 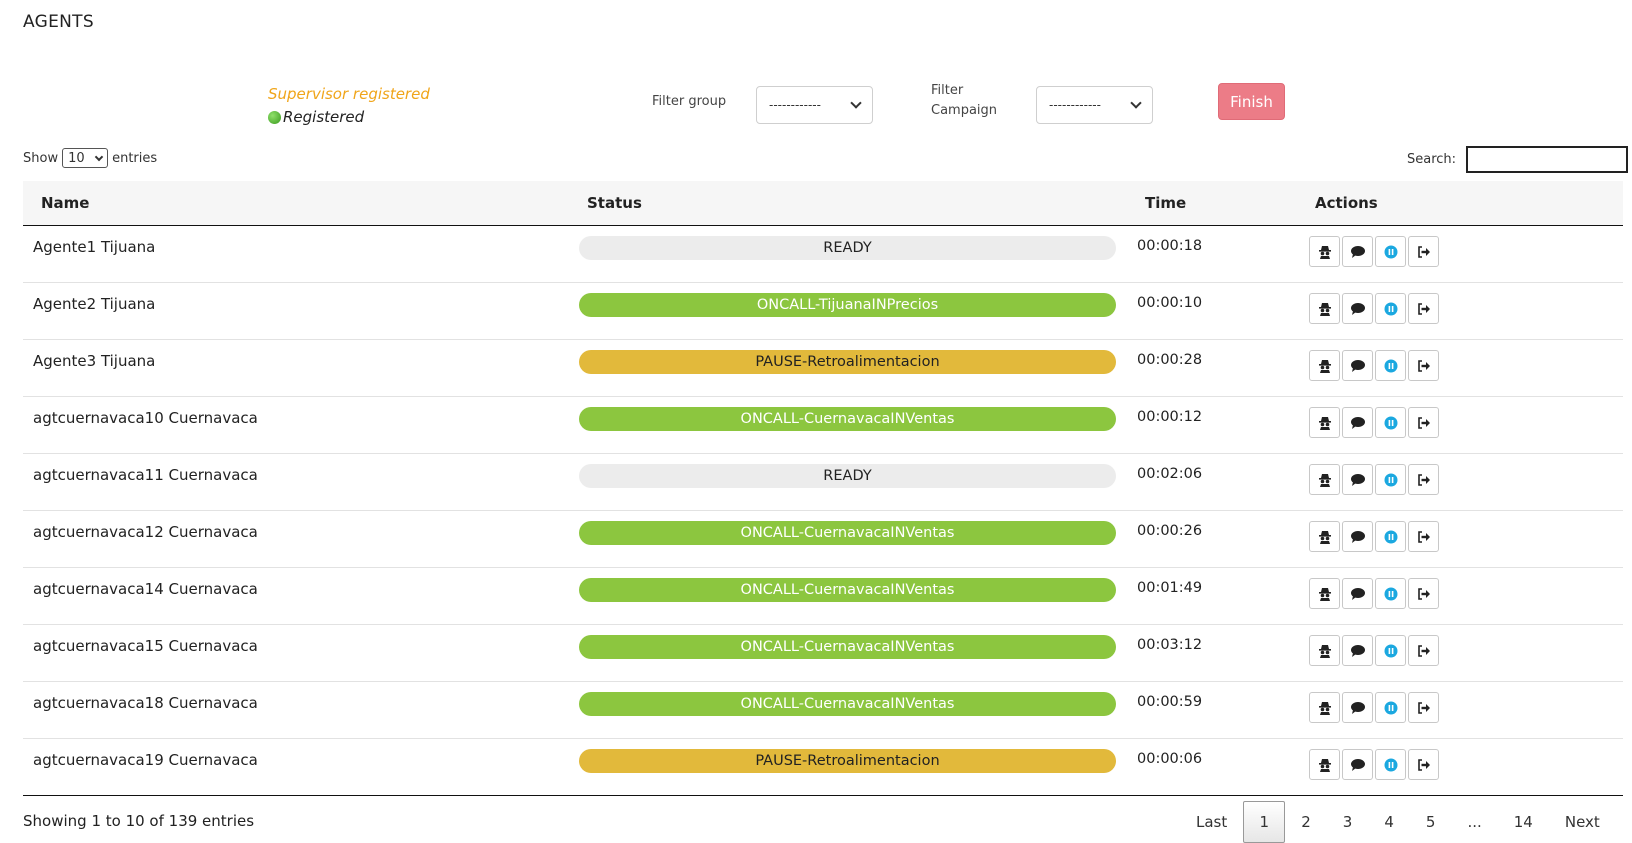 What do you see at coordinates (1389, 822) in the screenshot?
I see `page-link-4: 4` at bounding box center [1389, 822].